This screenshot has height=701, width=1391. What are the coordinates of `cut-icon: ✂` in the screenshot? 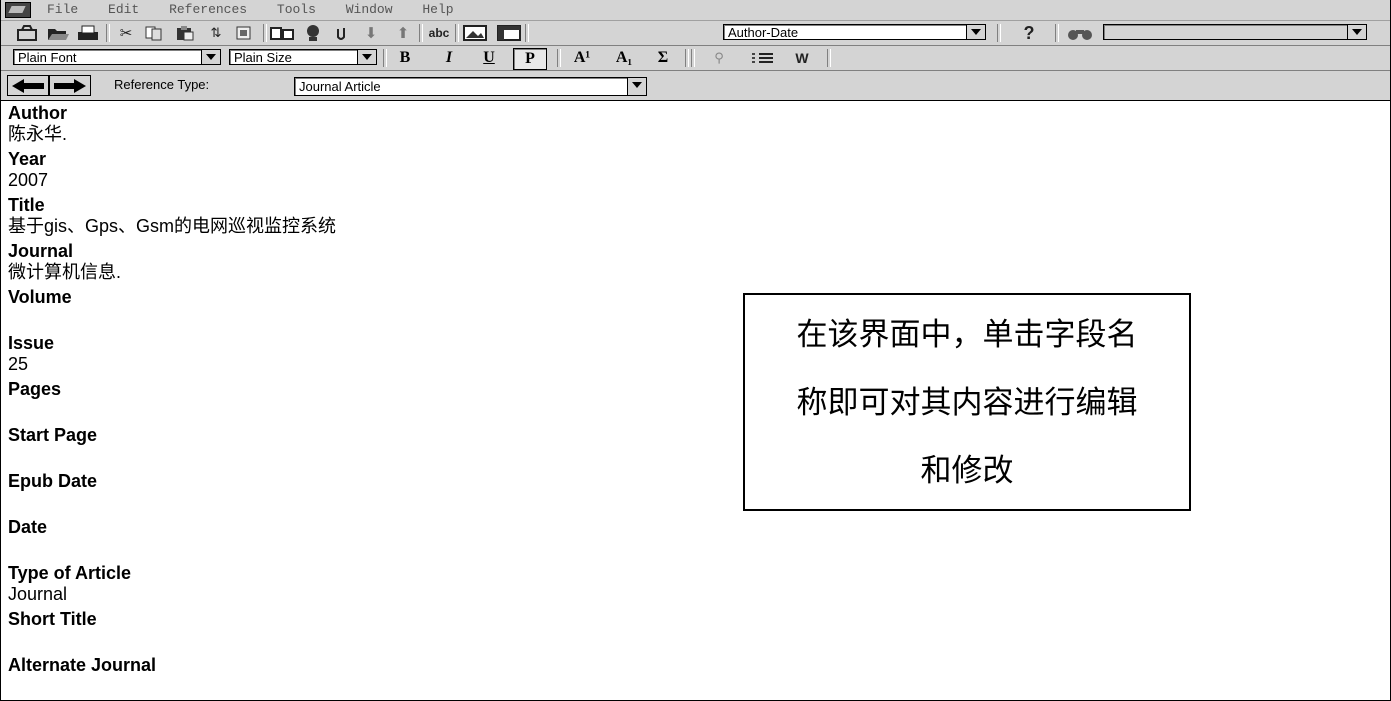 It's located at (126, 33).